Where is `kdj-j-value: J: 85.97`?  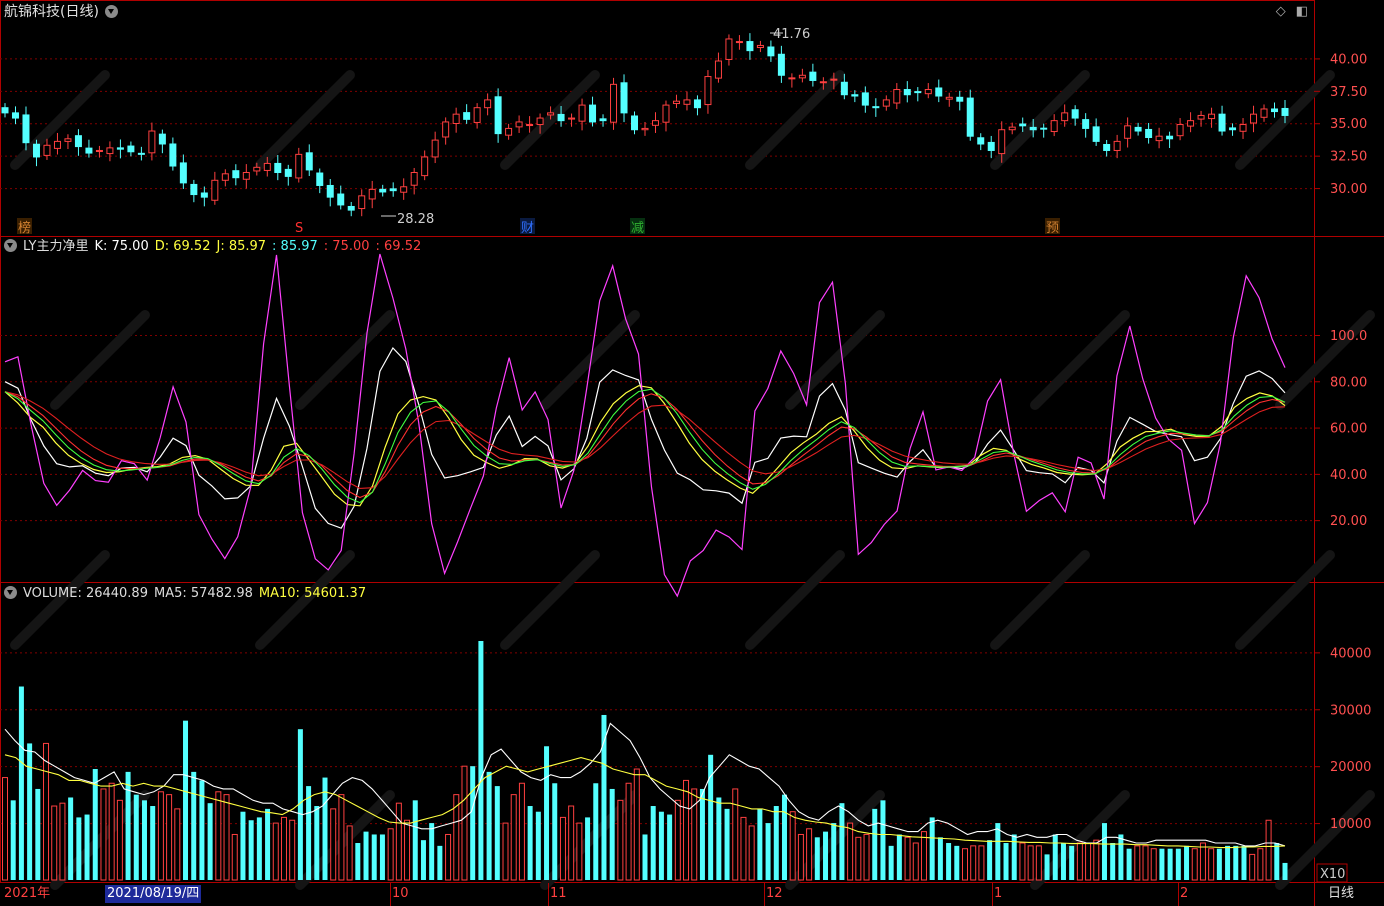
kdj-j-value: J: 85.97 is located at coordinates (241, 246).